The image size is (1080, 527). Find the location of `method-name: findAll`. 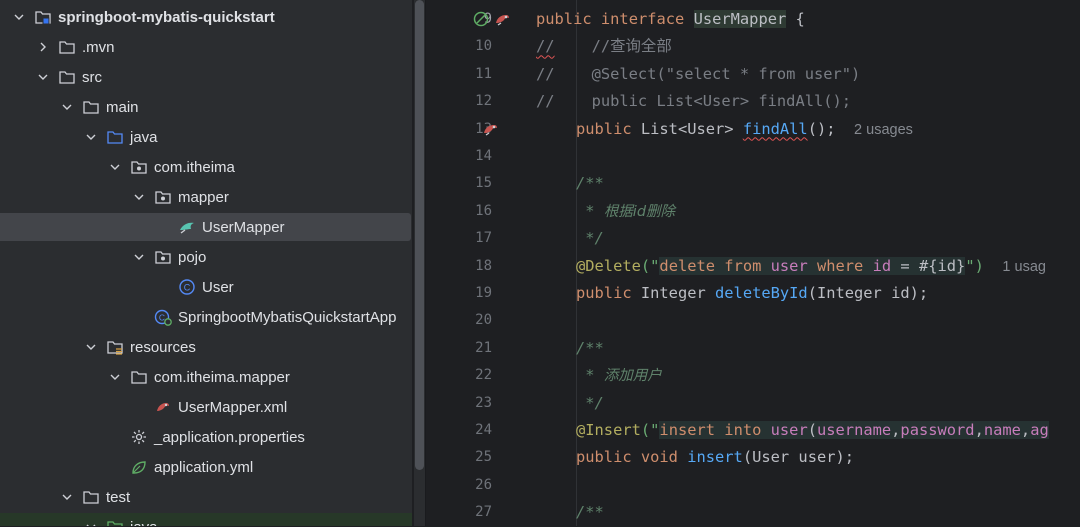

method-name: findAll is located at coordinates (775, 129).